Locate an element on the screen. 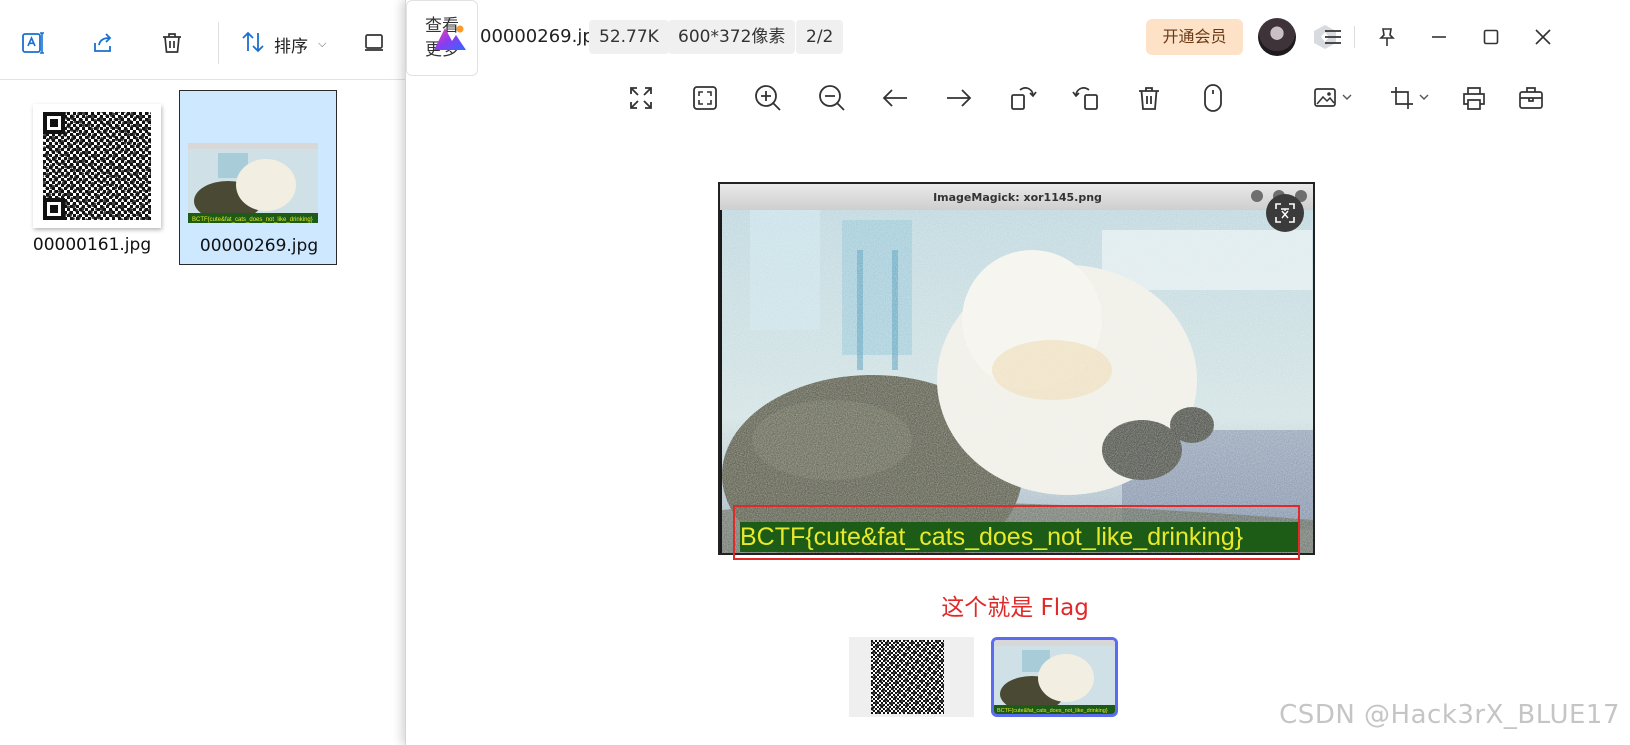 This screenshot has height=745, width=1630. app-logo-icon is located at coordinates (450, 37).